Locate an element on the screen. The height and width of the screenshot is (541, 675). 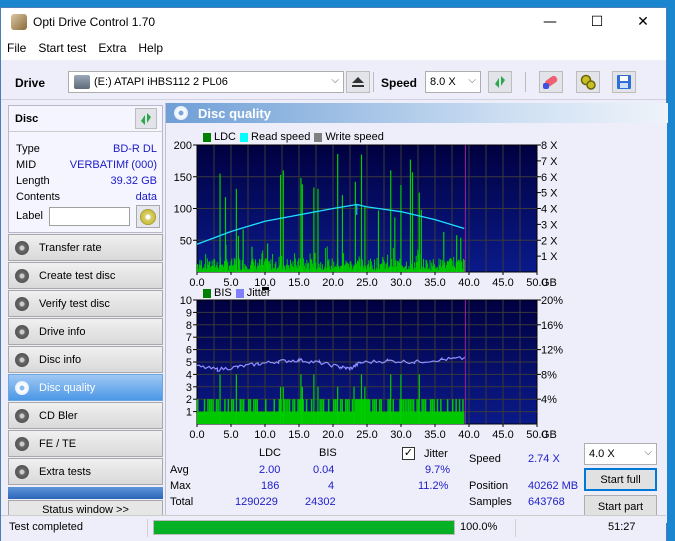
erase-button is located at coordinates (551, 82).